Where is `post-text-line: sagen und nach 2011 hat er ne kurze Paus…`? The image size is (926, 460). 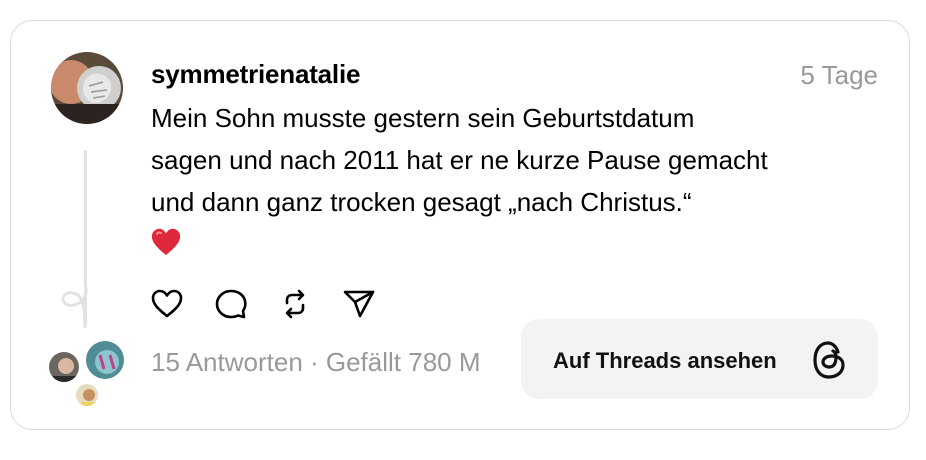 post-text-line: sagen und nach 2011 hat er ne kurze Paus… is located at coordinates (459, 160).